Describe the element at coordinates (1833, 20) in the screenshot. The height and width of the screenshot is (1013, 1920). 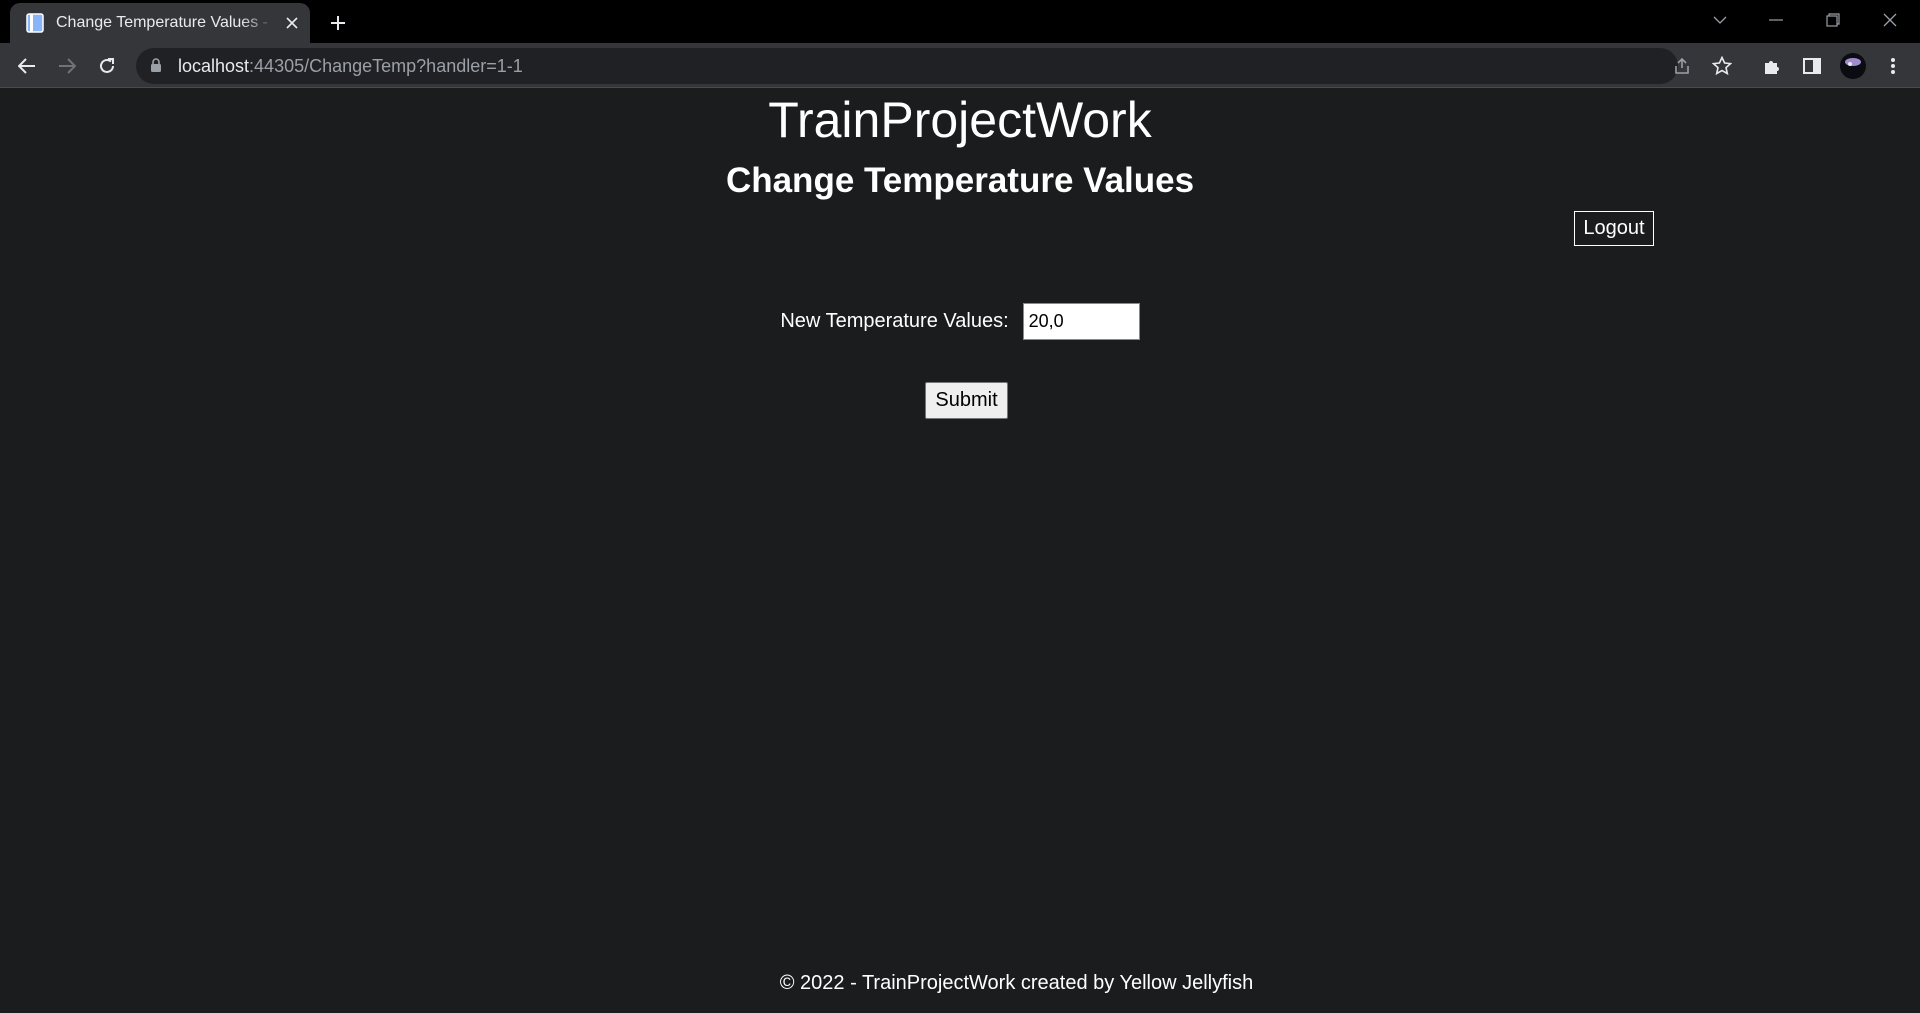
I see `restore-icon` at that location.